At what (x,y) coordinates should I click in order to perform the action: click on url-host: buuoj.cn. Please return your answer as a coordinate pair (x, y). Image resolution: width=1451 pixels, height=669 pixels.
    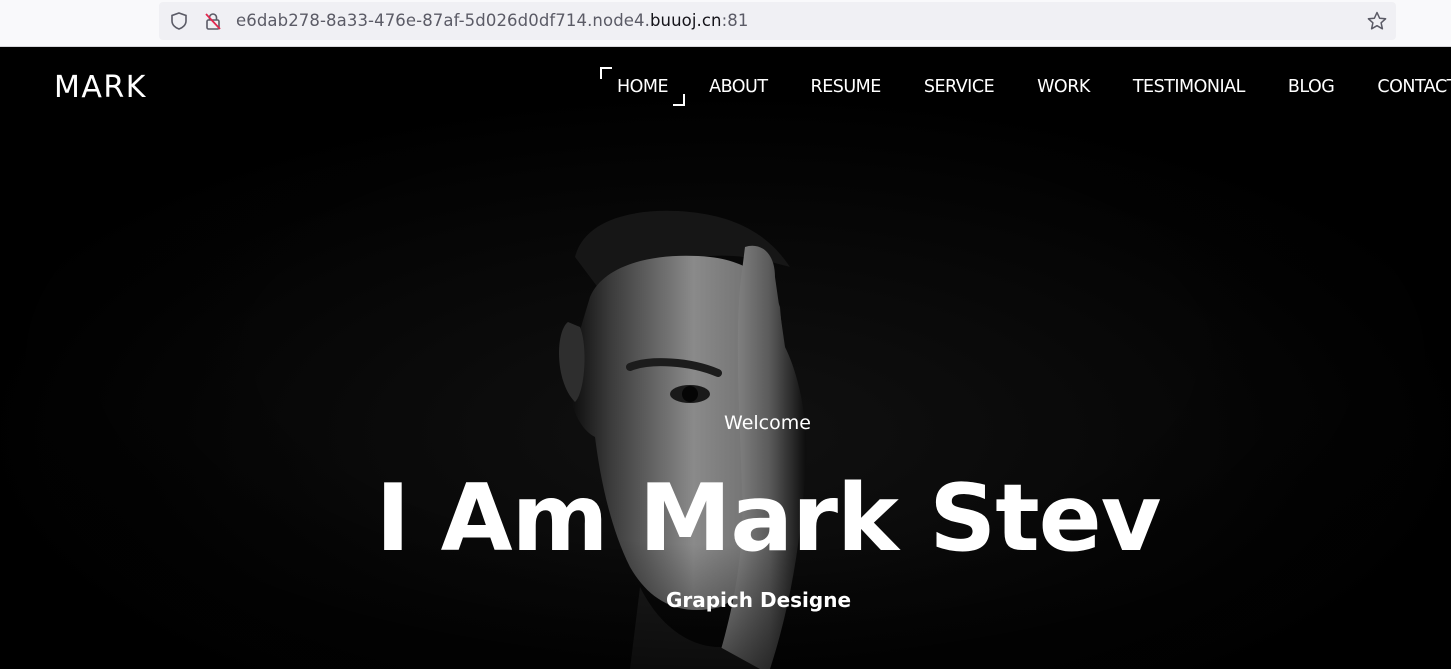
    Looking at the image, I should click on (685, 20).